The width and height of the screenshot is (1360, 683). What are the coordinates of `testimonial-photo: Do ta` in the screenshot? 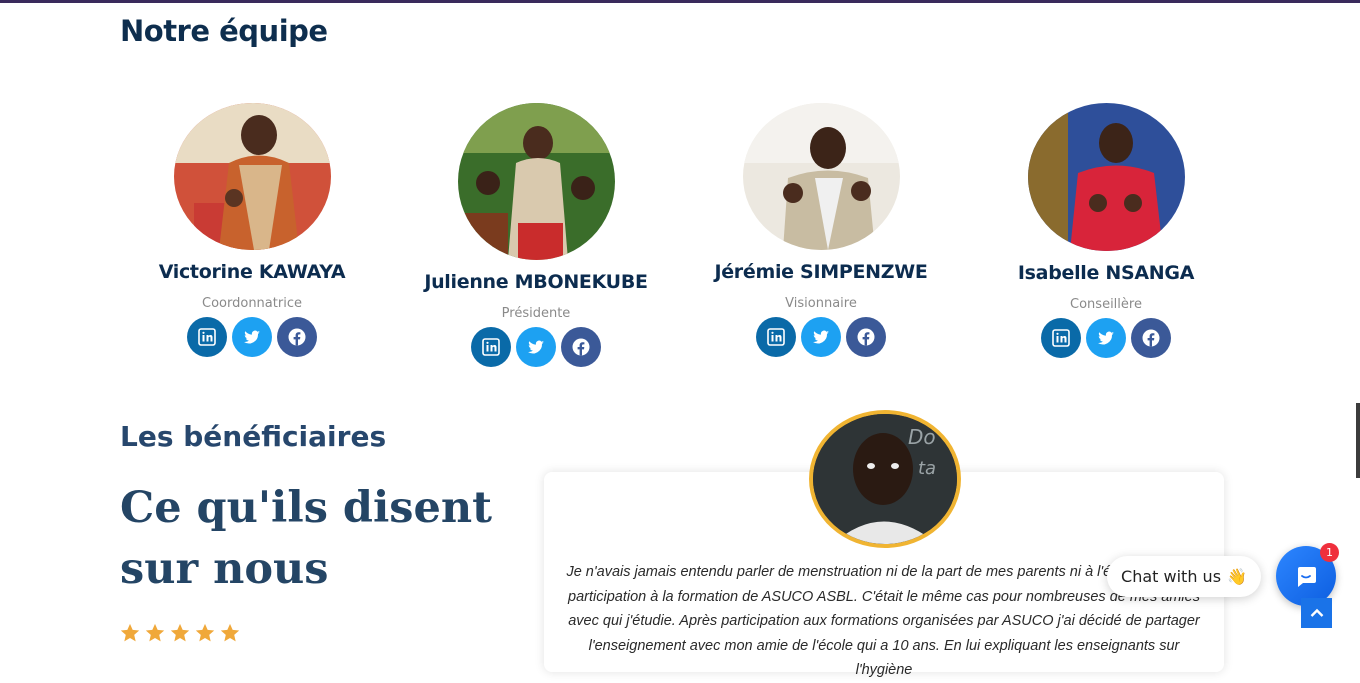 It's located at (885, 479).